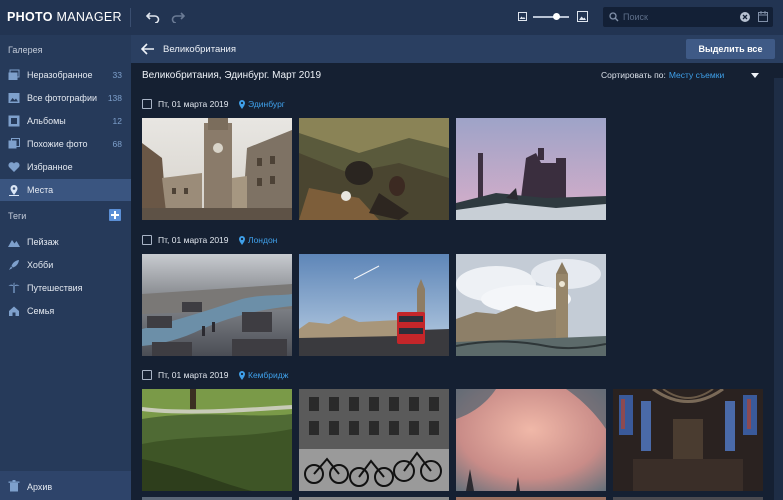 Image resolution: width=783 pixels, height=500 pixels. Describe the element at coordinates (14, 190) in the screenshot. I see `map-pin-icon` at that location.